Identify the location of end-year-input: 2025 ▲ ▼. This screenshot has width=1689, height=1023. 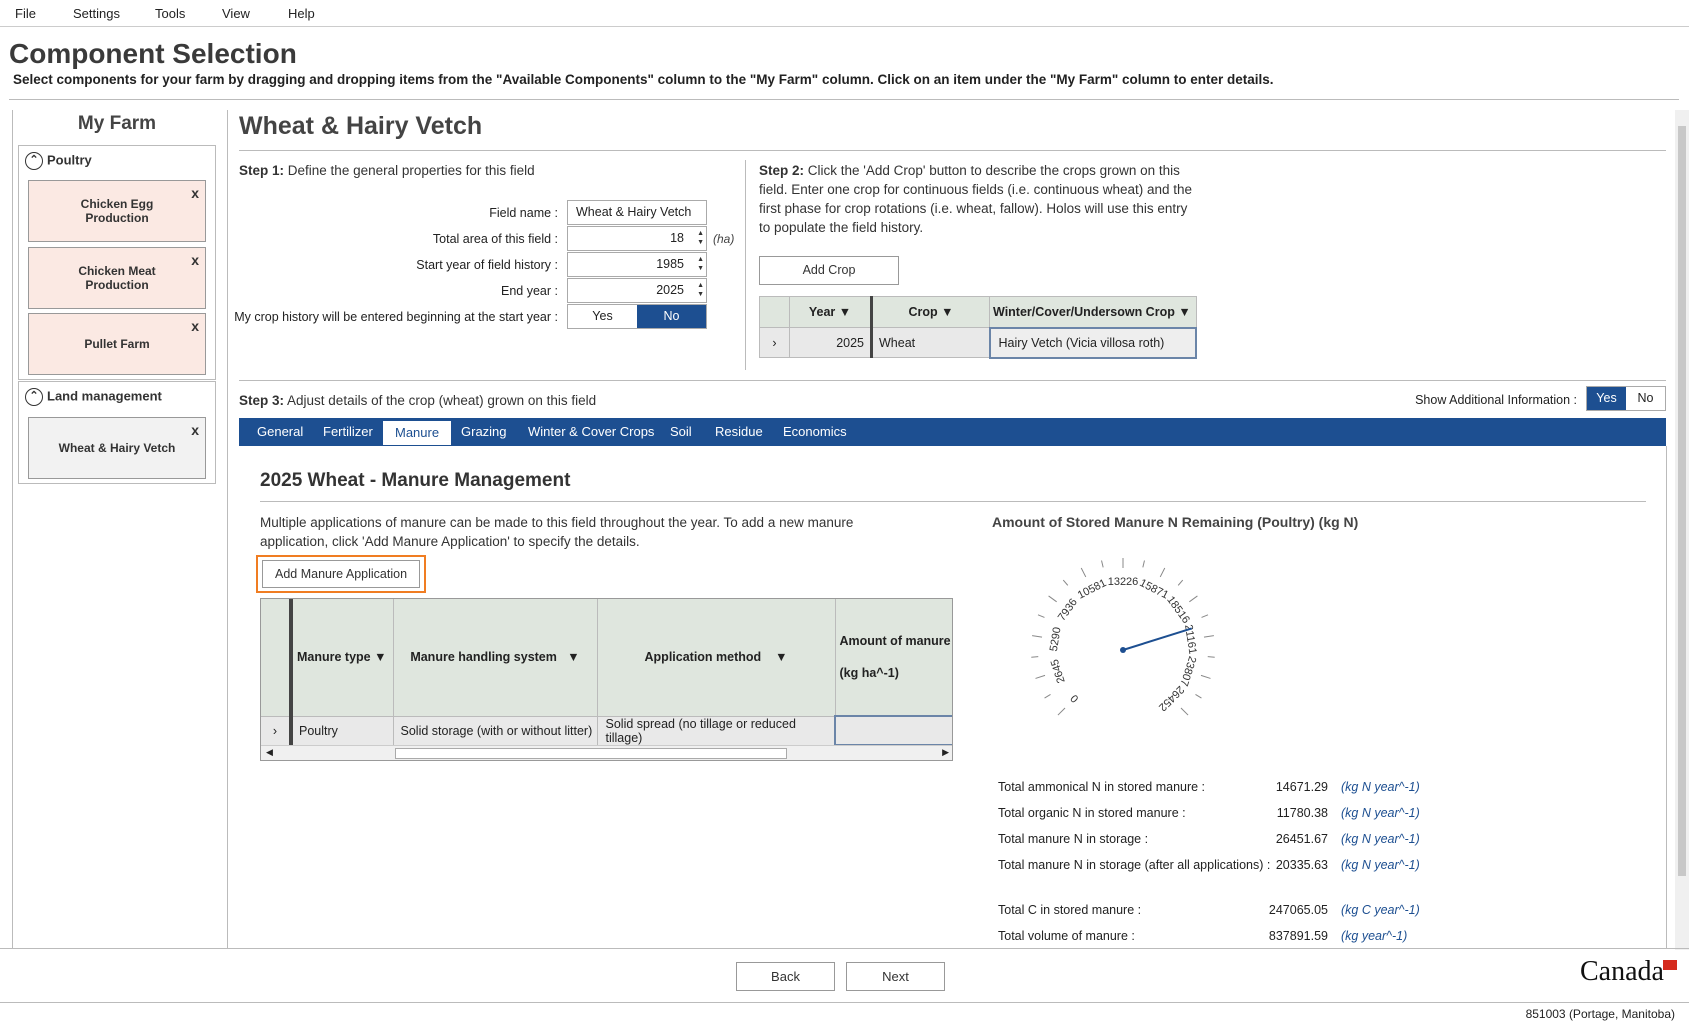
(637, 290).